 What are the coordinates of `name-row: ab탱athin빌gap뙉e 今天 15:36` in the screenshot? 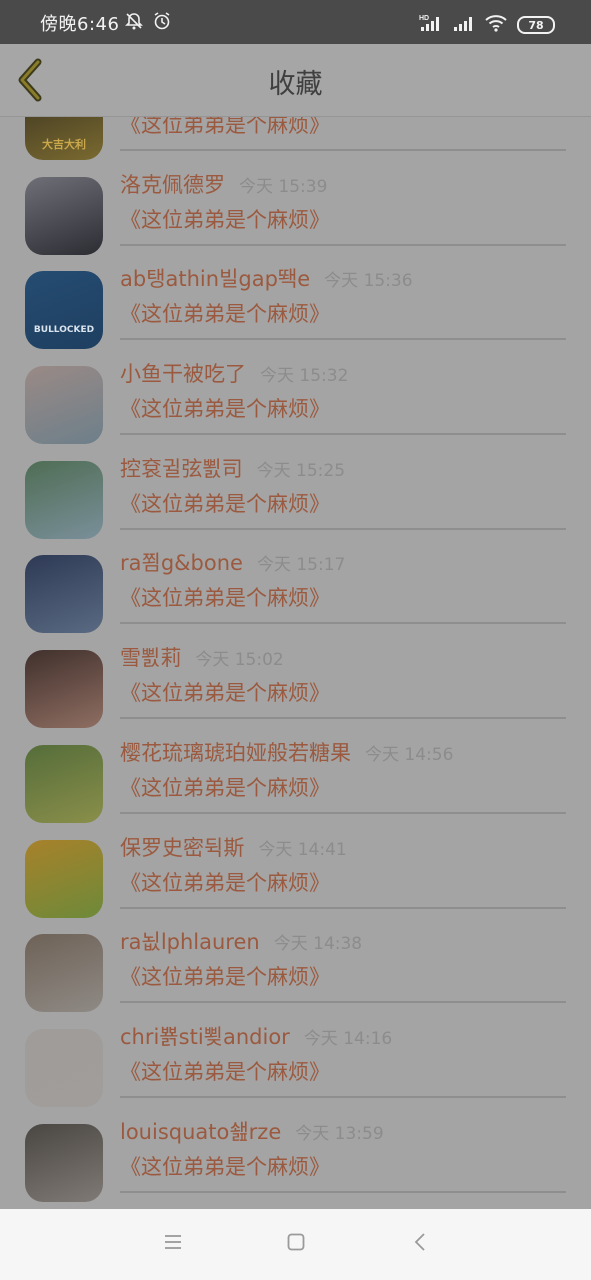 It's located at (266, 278).